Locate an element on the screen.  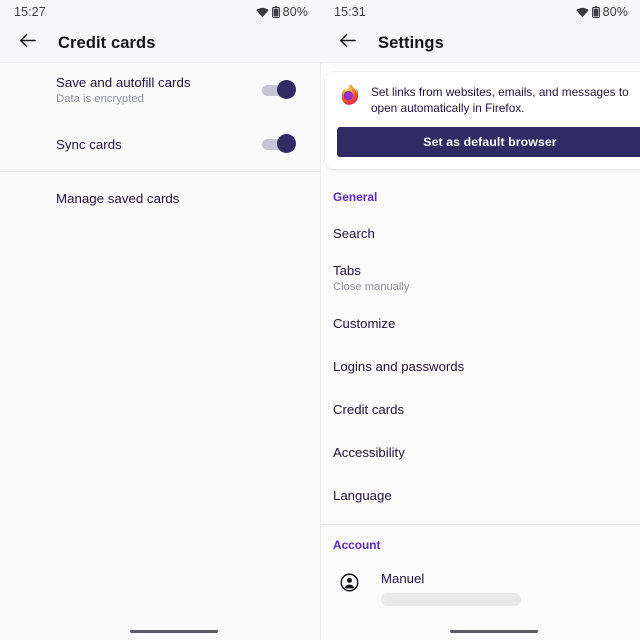
settings-item-customize: Customize is located at coordinates (480, 323).